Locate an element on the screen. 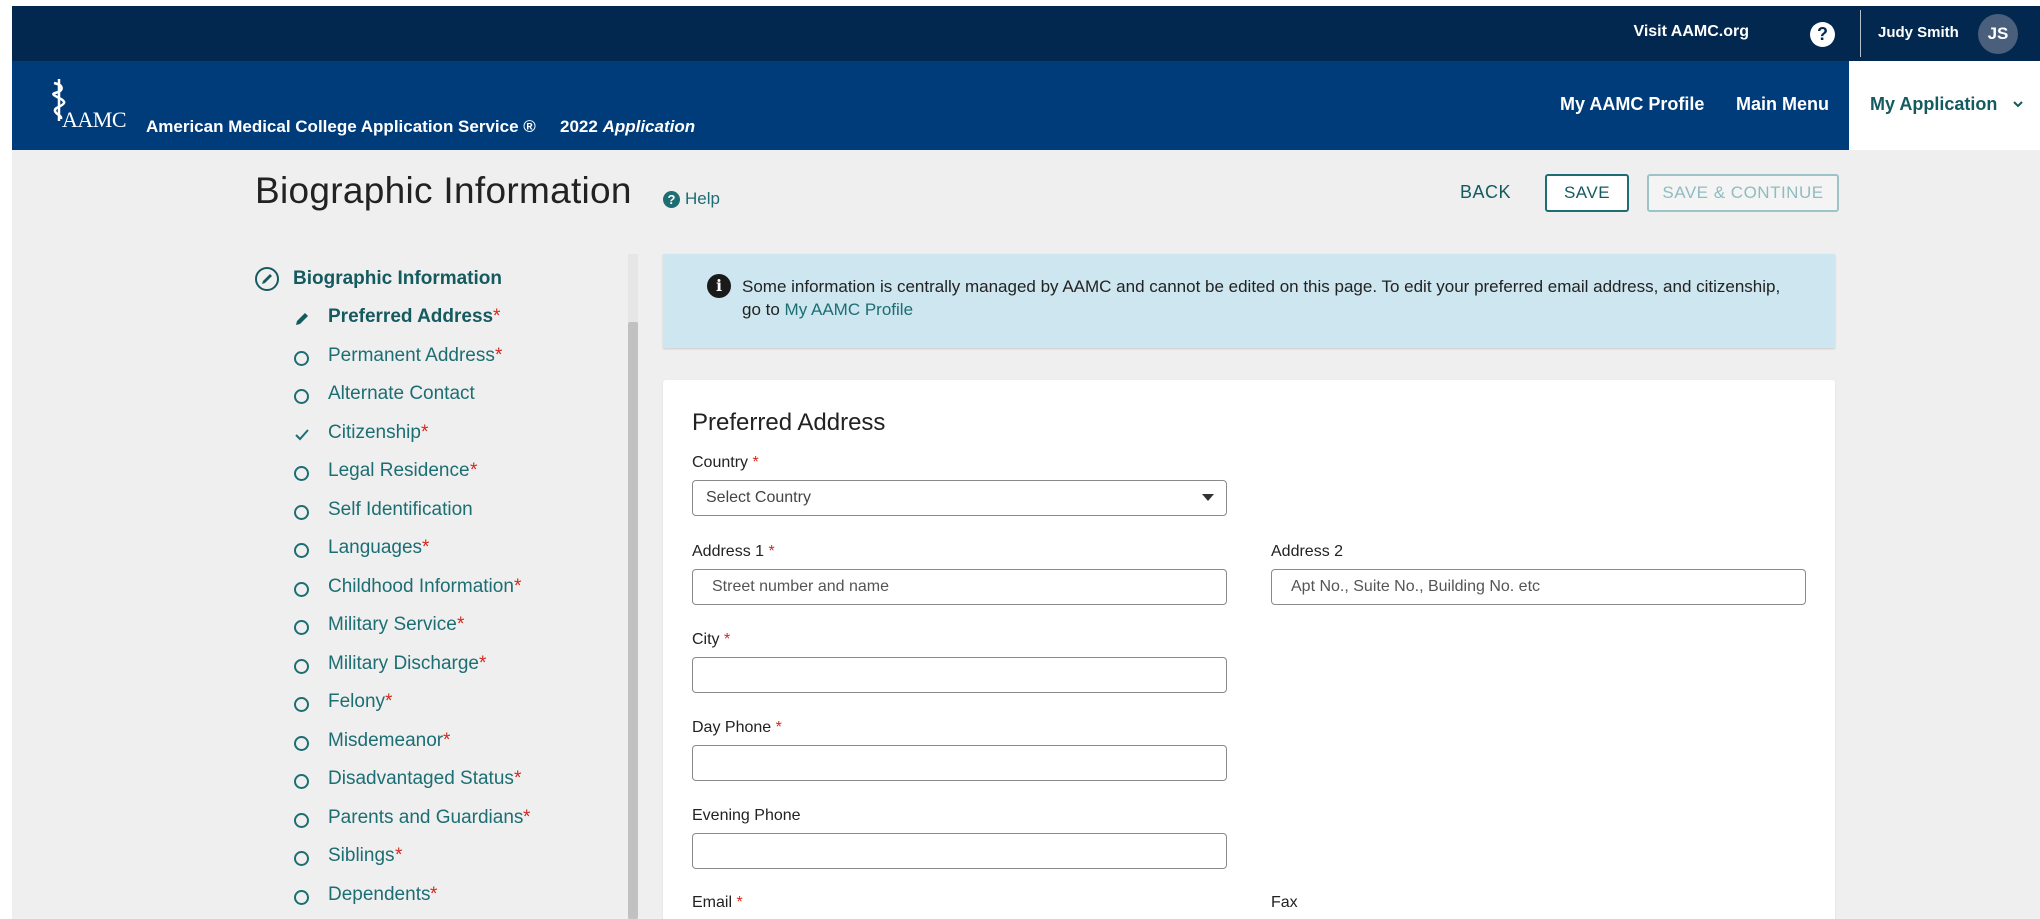  city-label-text: City is located at coordinates (706, 639).